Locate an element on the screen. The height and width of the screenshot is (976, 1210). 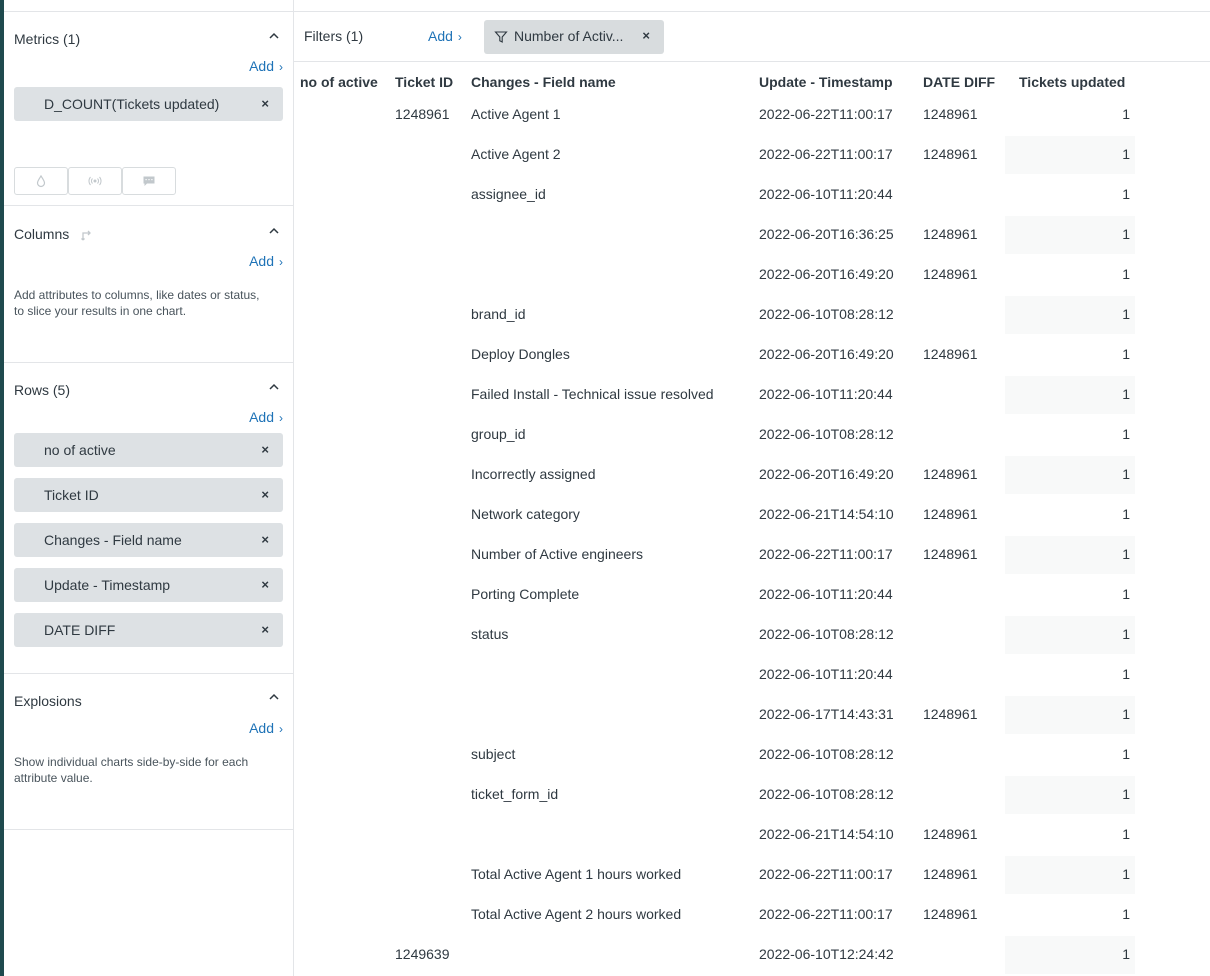
row-pill-label: Ticket ID is located at coordinates (71, 495).